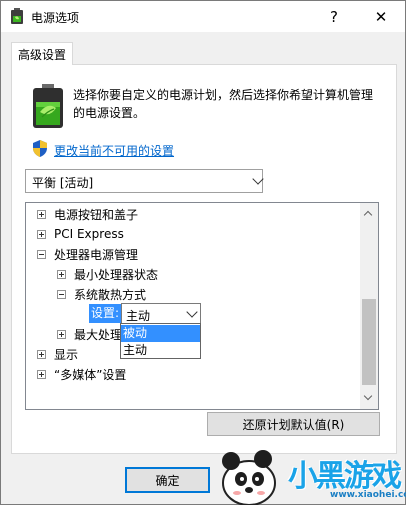  Describe the element at coordinates (66, 354) in the screenshot. I see `tree-item-label: 显示` at that location.